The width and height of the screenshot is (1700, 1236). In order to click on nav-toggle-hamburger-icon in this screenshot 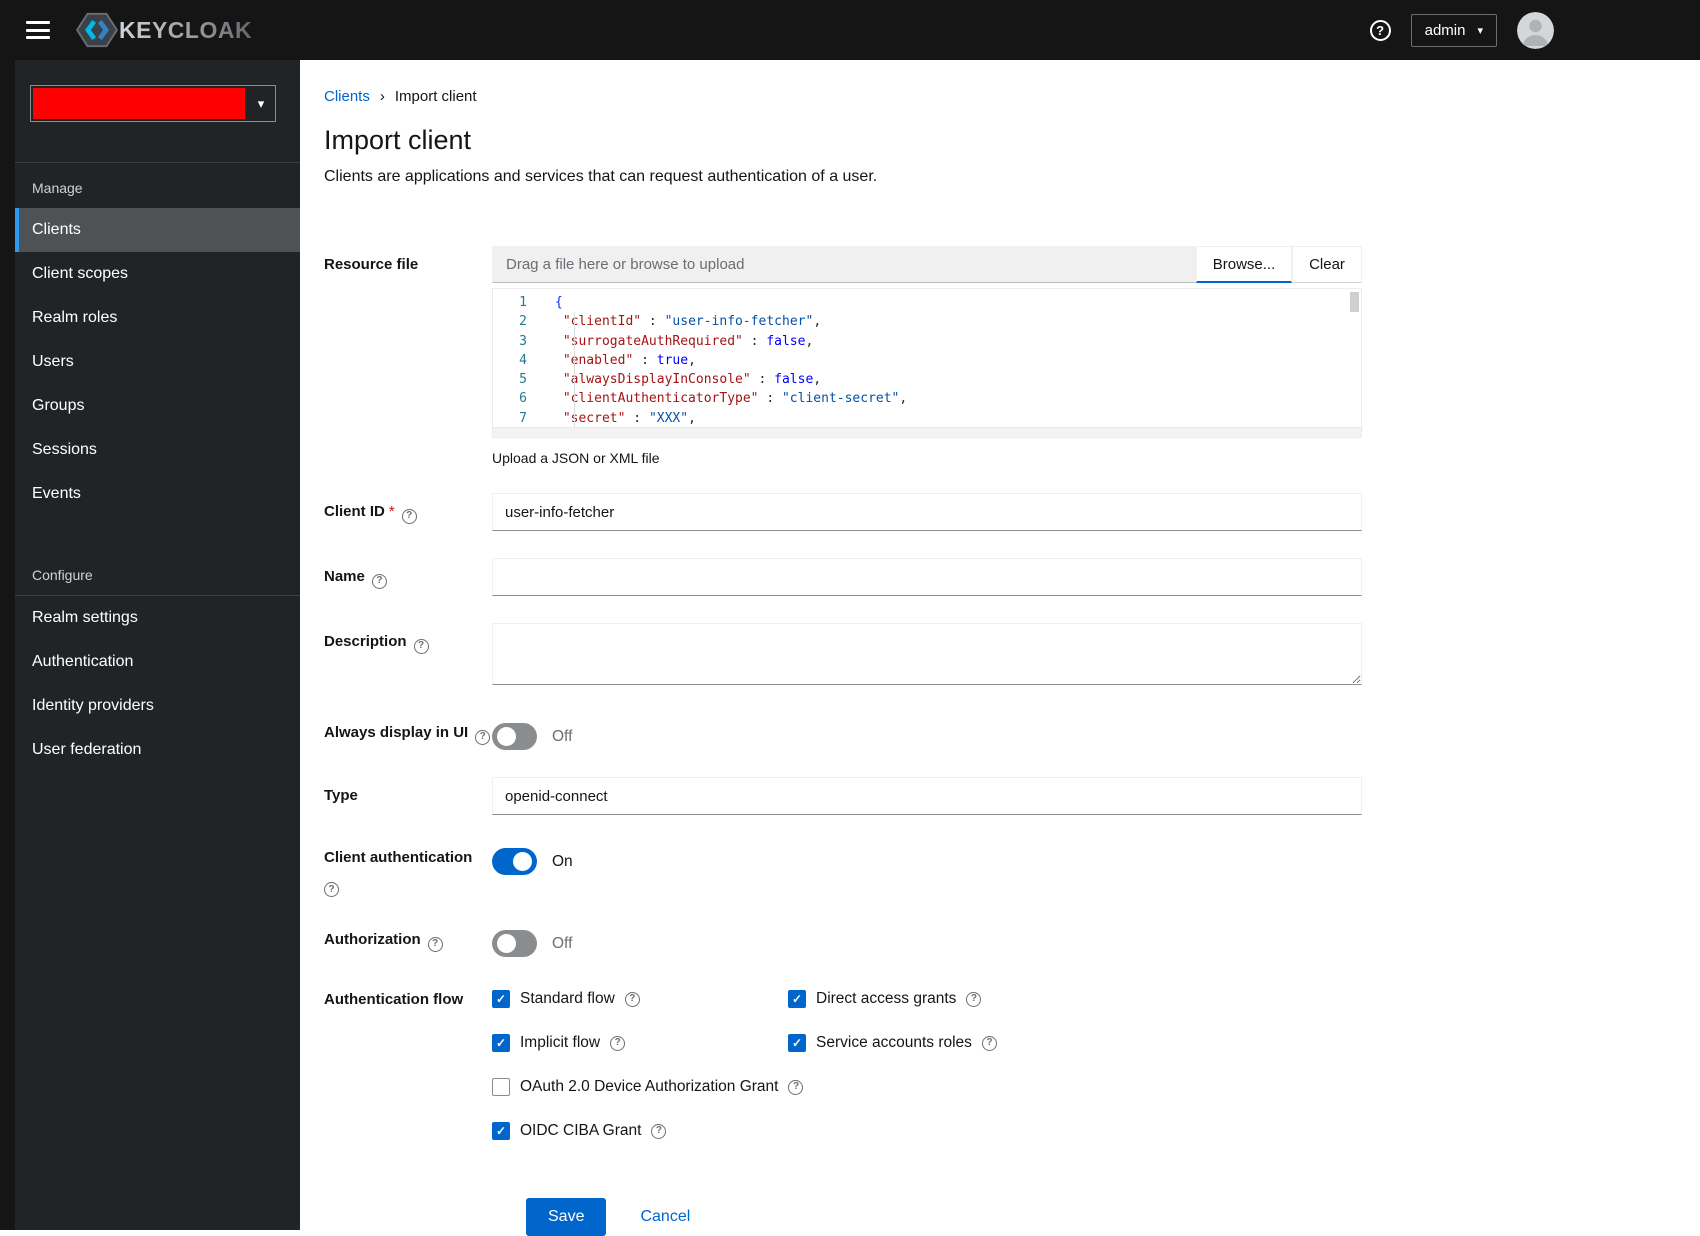, I will do `click(38, 30)`.